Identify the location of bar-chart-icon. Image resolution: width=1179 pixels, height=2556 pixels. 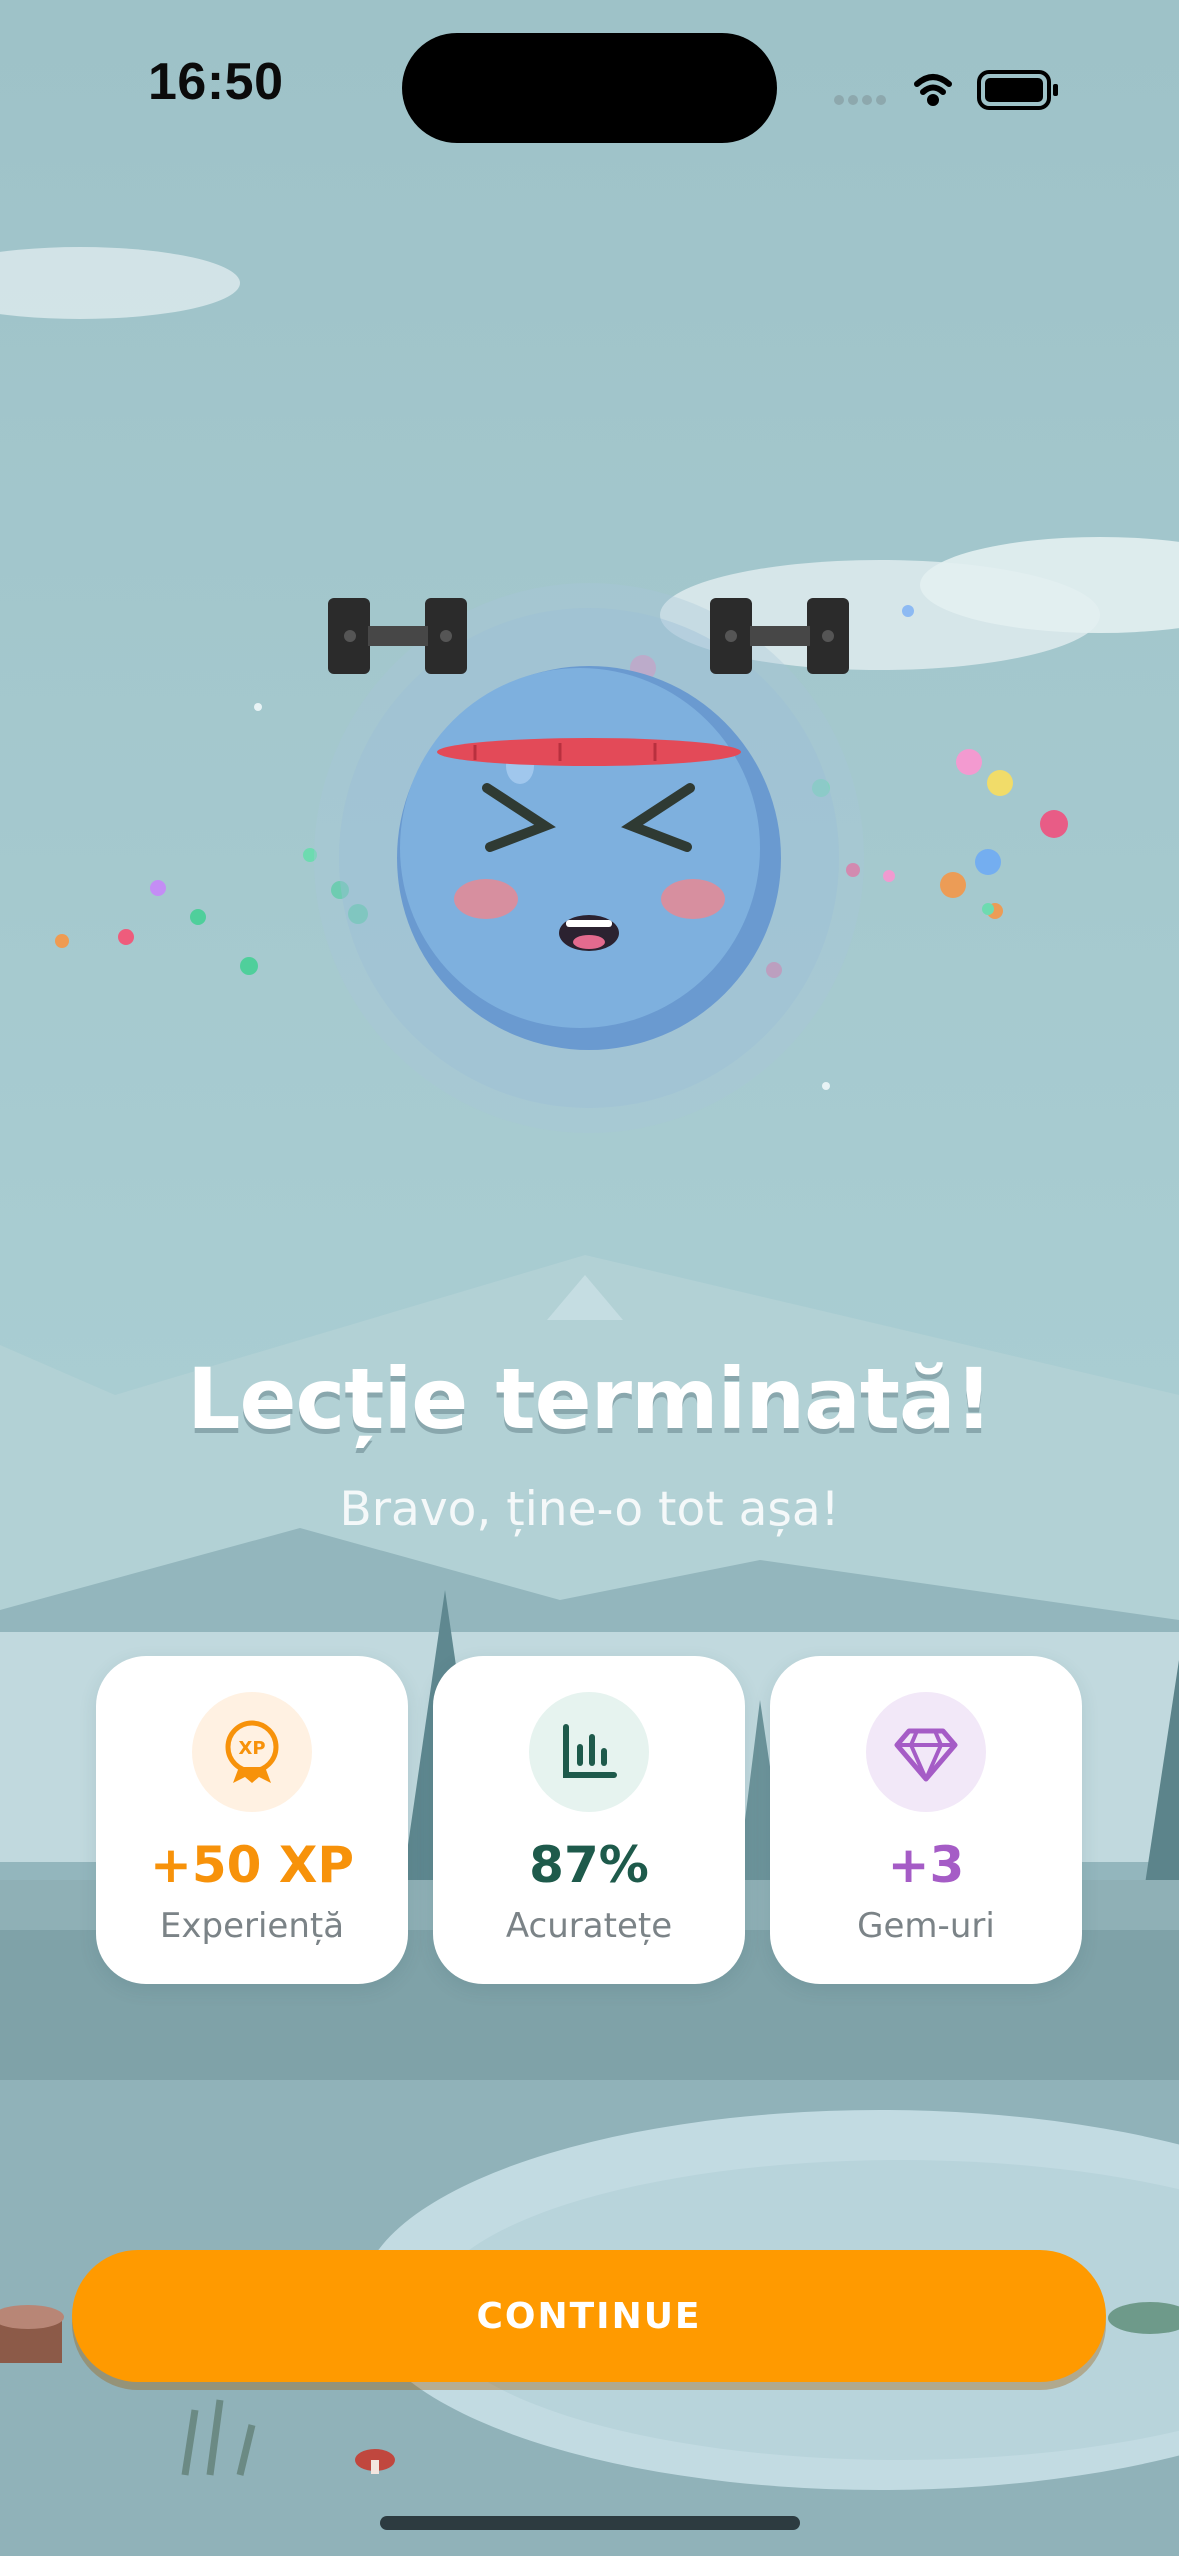
(590, 1751).